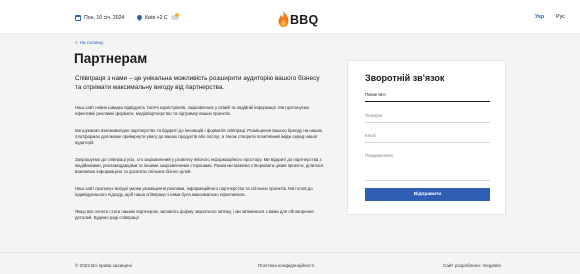 This screenshot has width=580, height=274. I want to click on phone-placeholder: Телефон, so click(374, 115).